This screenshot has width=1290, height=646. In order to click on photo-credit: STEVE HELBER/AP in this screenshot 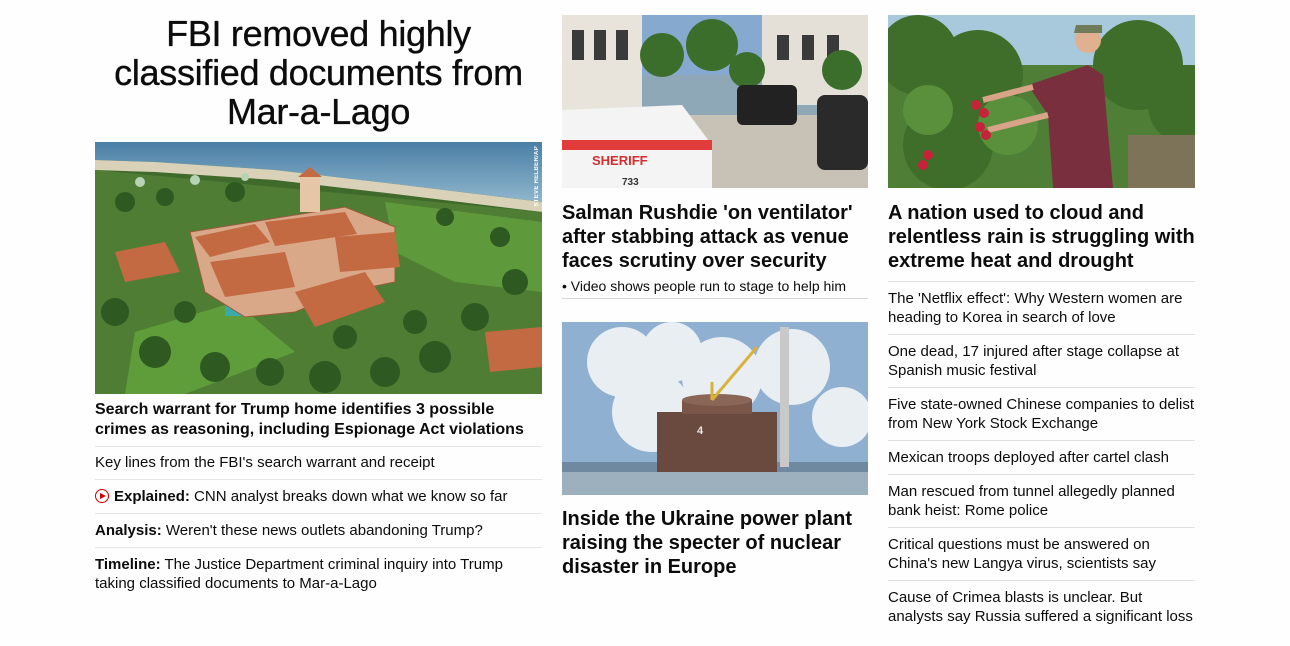, I will do `click(537, 176)`.